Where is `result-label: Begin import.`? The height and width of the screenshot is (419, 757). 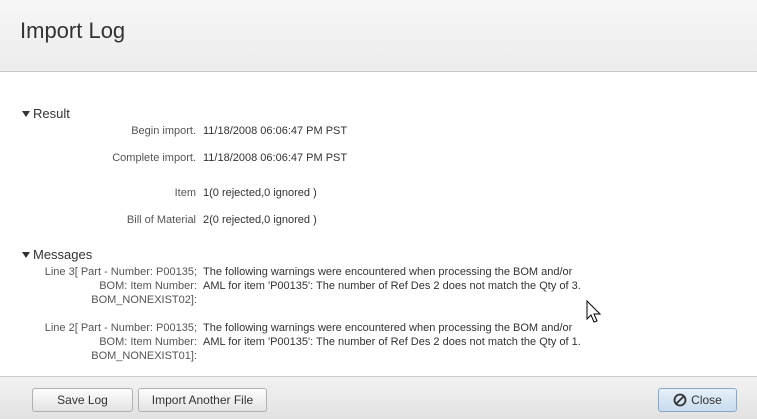
result-label: Begin import. is located at coordinates (163, 131).